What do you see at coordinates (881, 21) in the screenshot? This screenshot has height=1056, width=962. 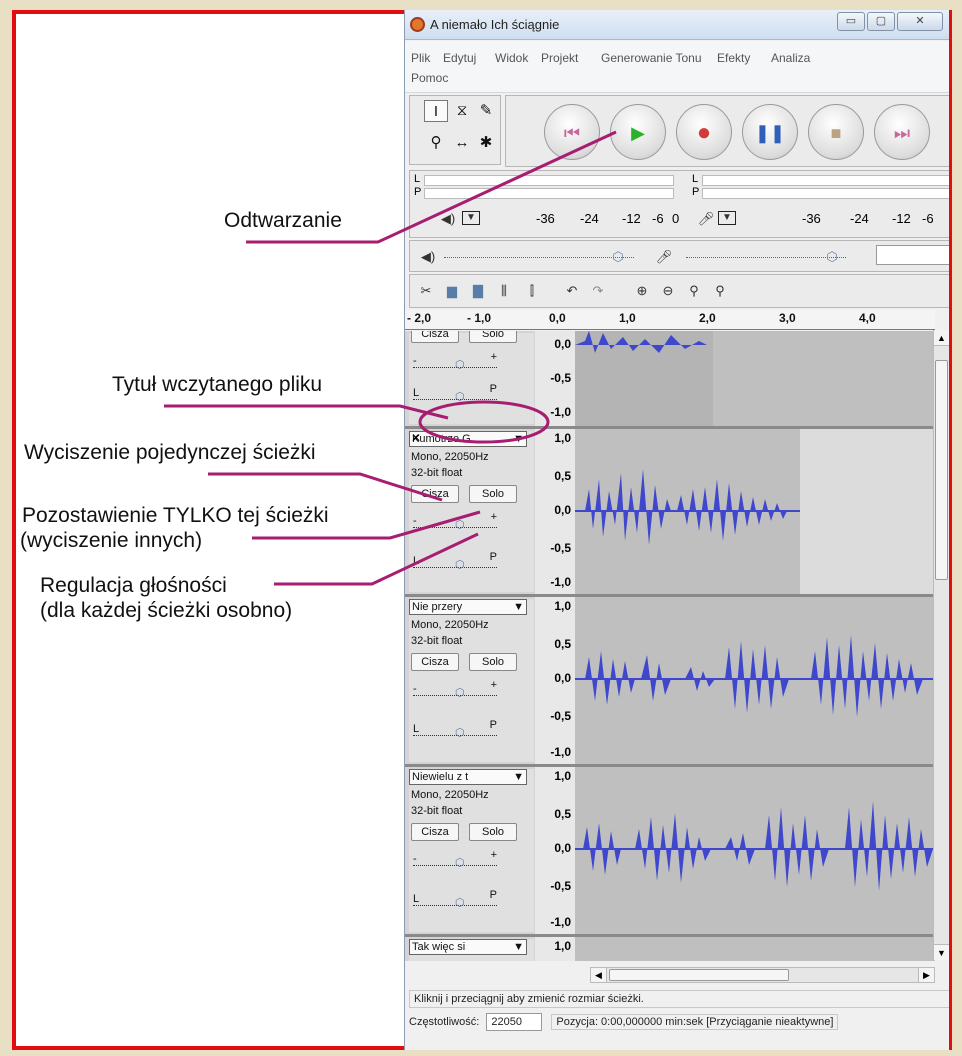 I see `maximize-button: ▢` at bounding box center [881, 21].